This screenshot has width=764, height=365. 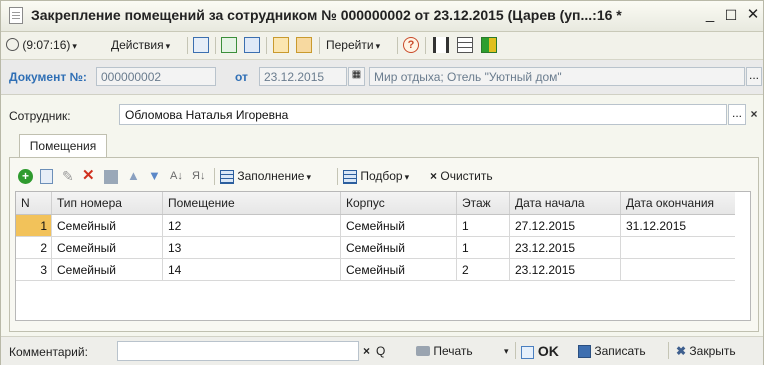 I want to click on copy-row-icon, so click(x=46, y=176).